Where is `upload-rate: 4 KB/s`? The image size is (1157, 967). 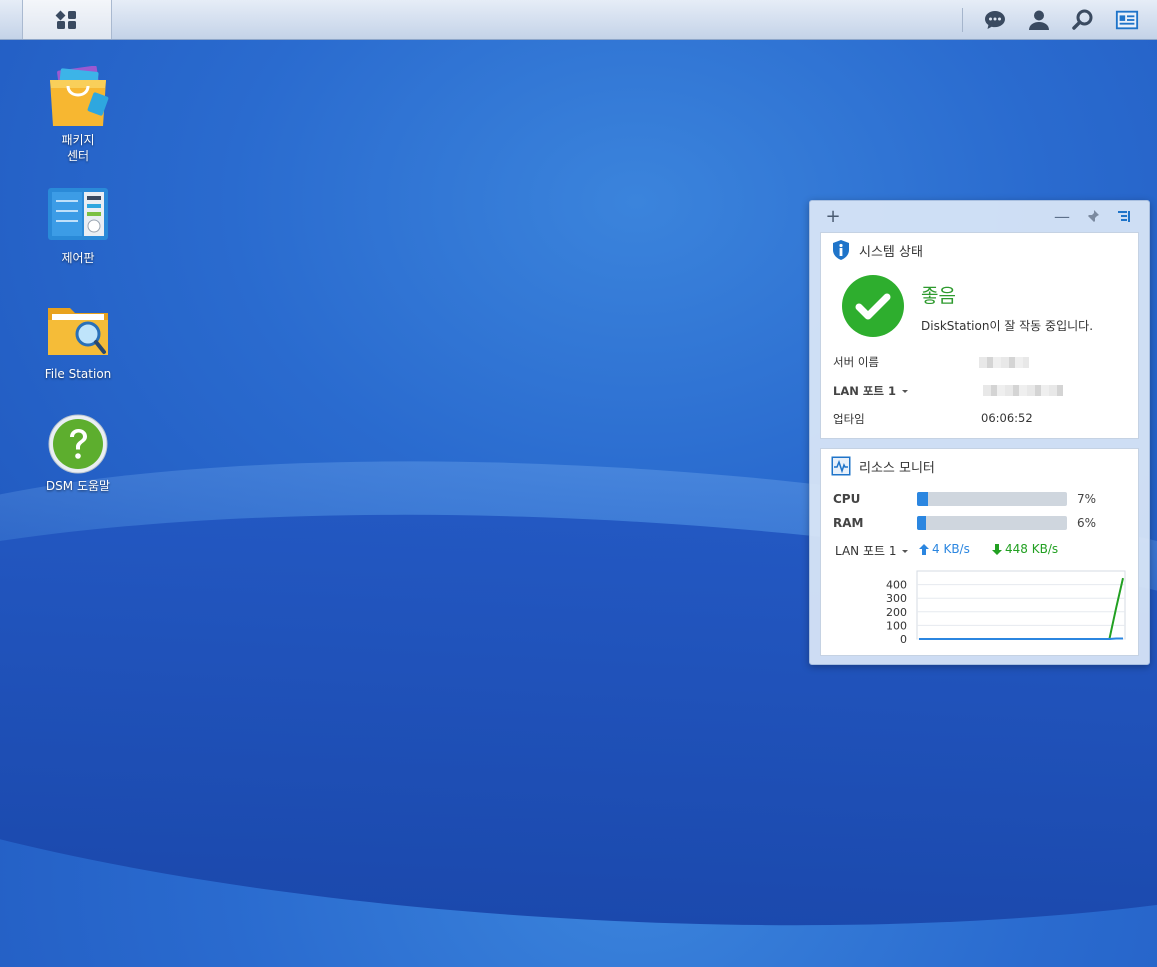 upload-rate: 4 KB/s is located at coordinates (944, 549).